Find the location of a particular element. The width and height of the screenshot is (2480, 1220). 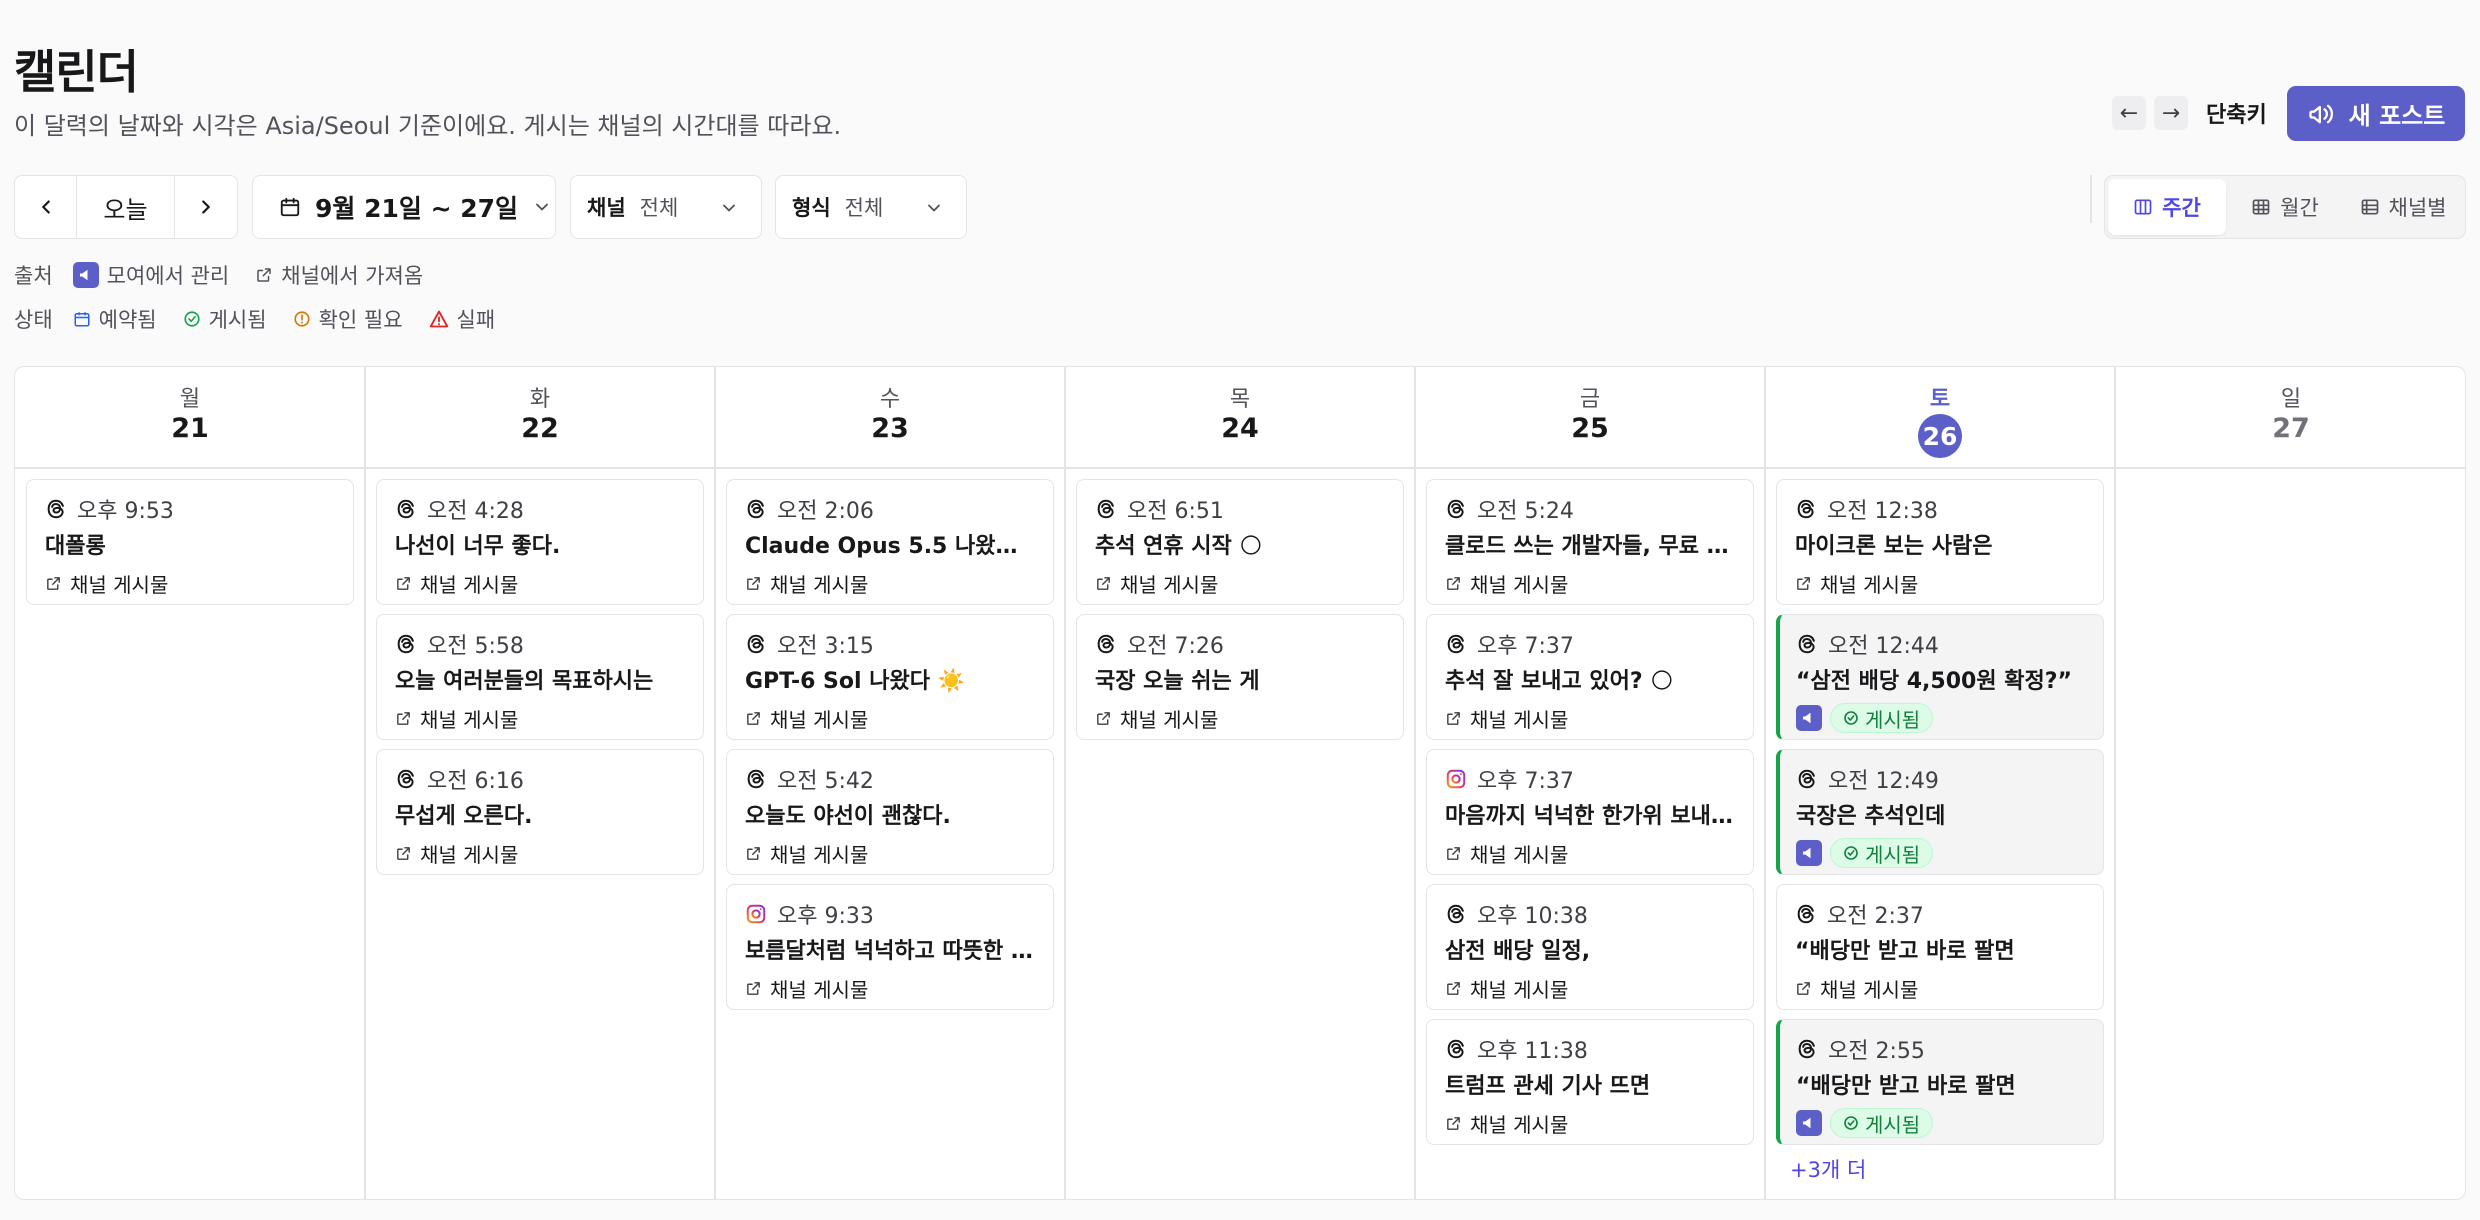

post-card: 오전 5:58 오늘 여러분들의 목표하시는 채널 게시물 is located at coordinates (540, 677).